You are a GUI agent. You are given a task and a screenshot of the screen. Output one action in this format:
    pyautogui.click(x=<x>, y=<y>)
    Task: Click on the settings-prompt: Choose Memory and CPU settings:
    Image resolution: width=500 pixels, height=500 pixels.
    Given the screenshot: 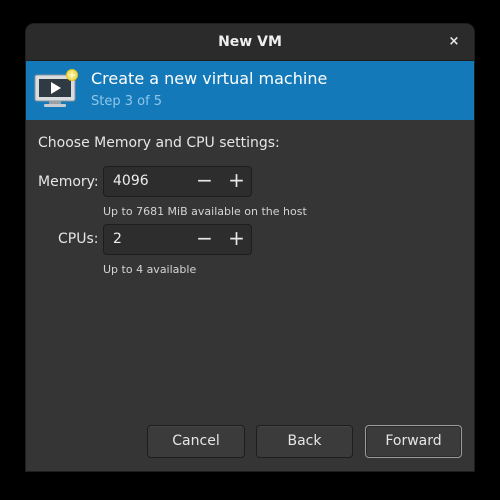 What is the action you would take?
    pyautogui.click(x=159, y=143)
    